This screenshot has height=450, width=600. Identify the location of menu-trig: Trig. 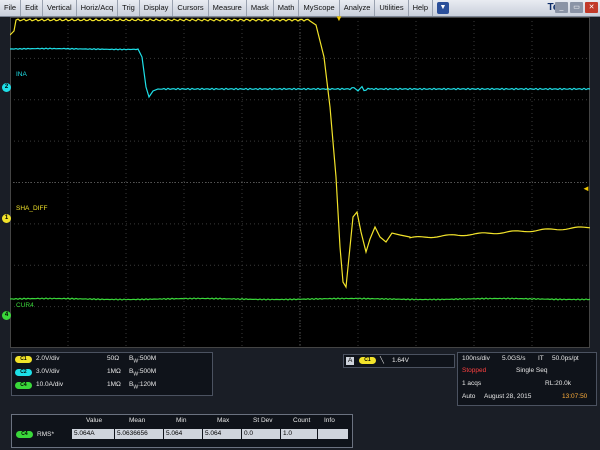
(129, 8).